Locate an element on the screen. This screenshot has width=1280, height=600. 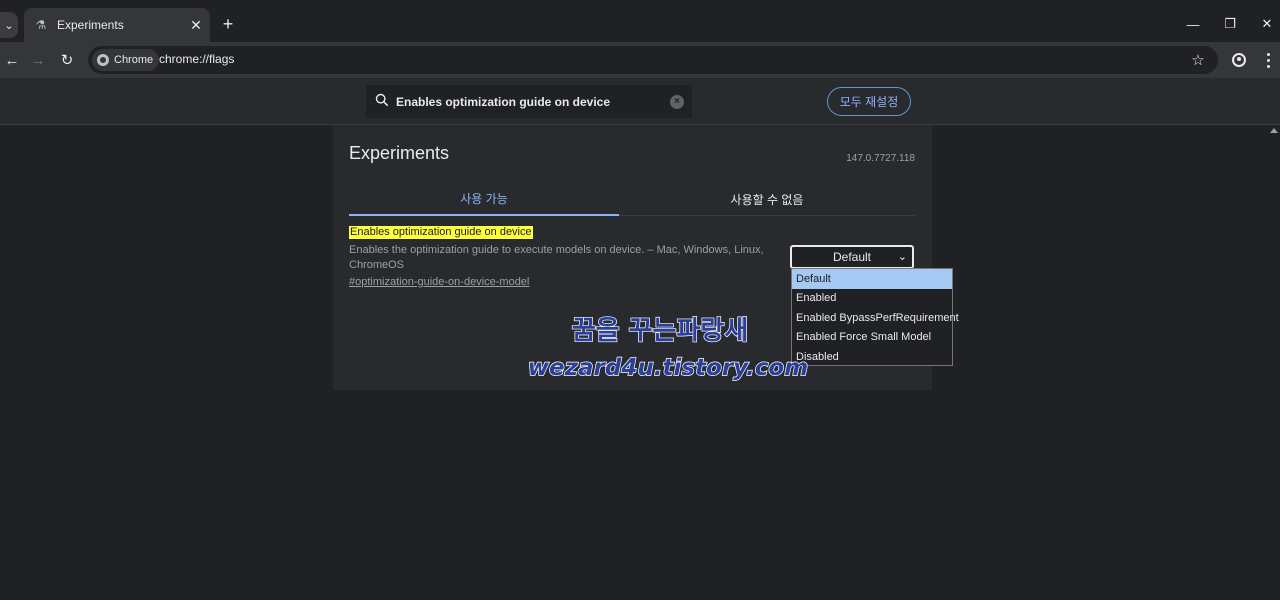
option-enabled: Enabled is located at coordinates (872, 299).